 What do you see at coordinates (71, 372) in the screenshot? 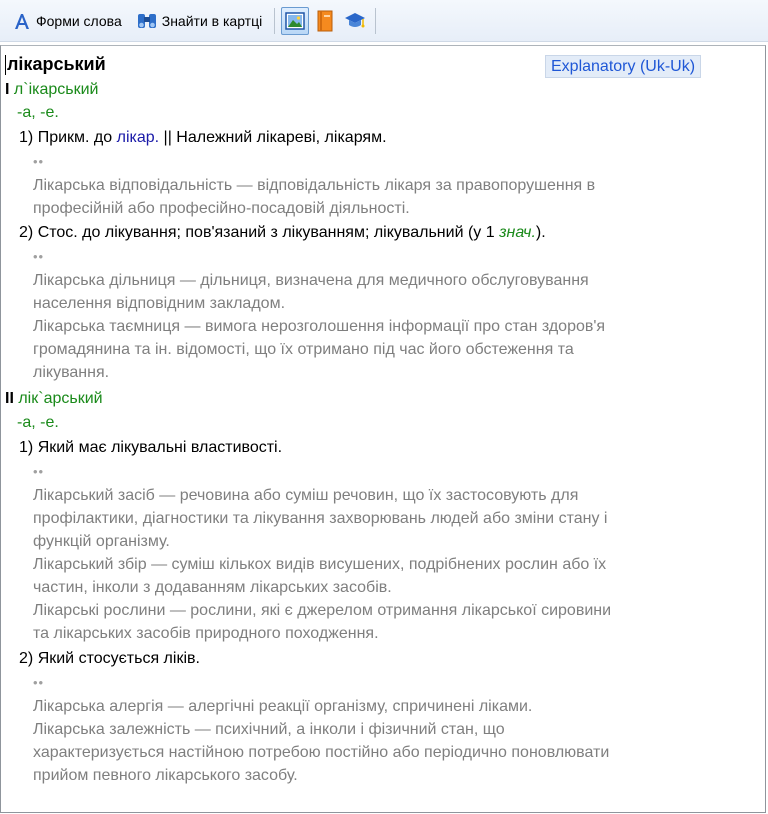
I see `example-line: лікування.` at bounding box center [71, 372].